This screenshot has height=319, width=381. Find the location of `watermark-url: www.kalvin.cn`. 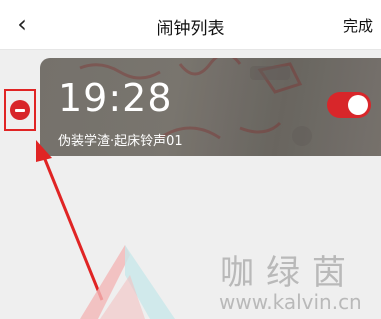

watermark-url: www.kalvin.cn is located at coordinates (290, 302).